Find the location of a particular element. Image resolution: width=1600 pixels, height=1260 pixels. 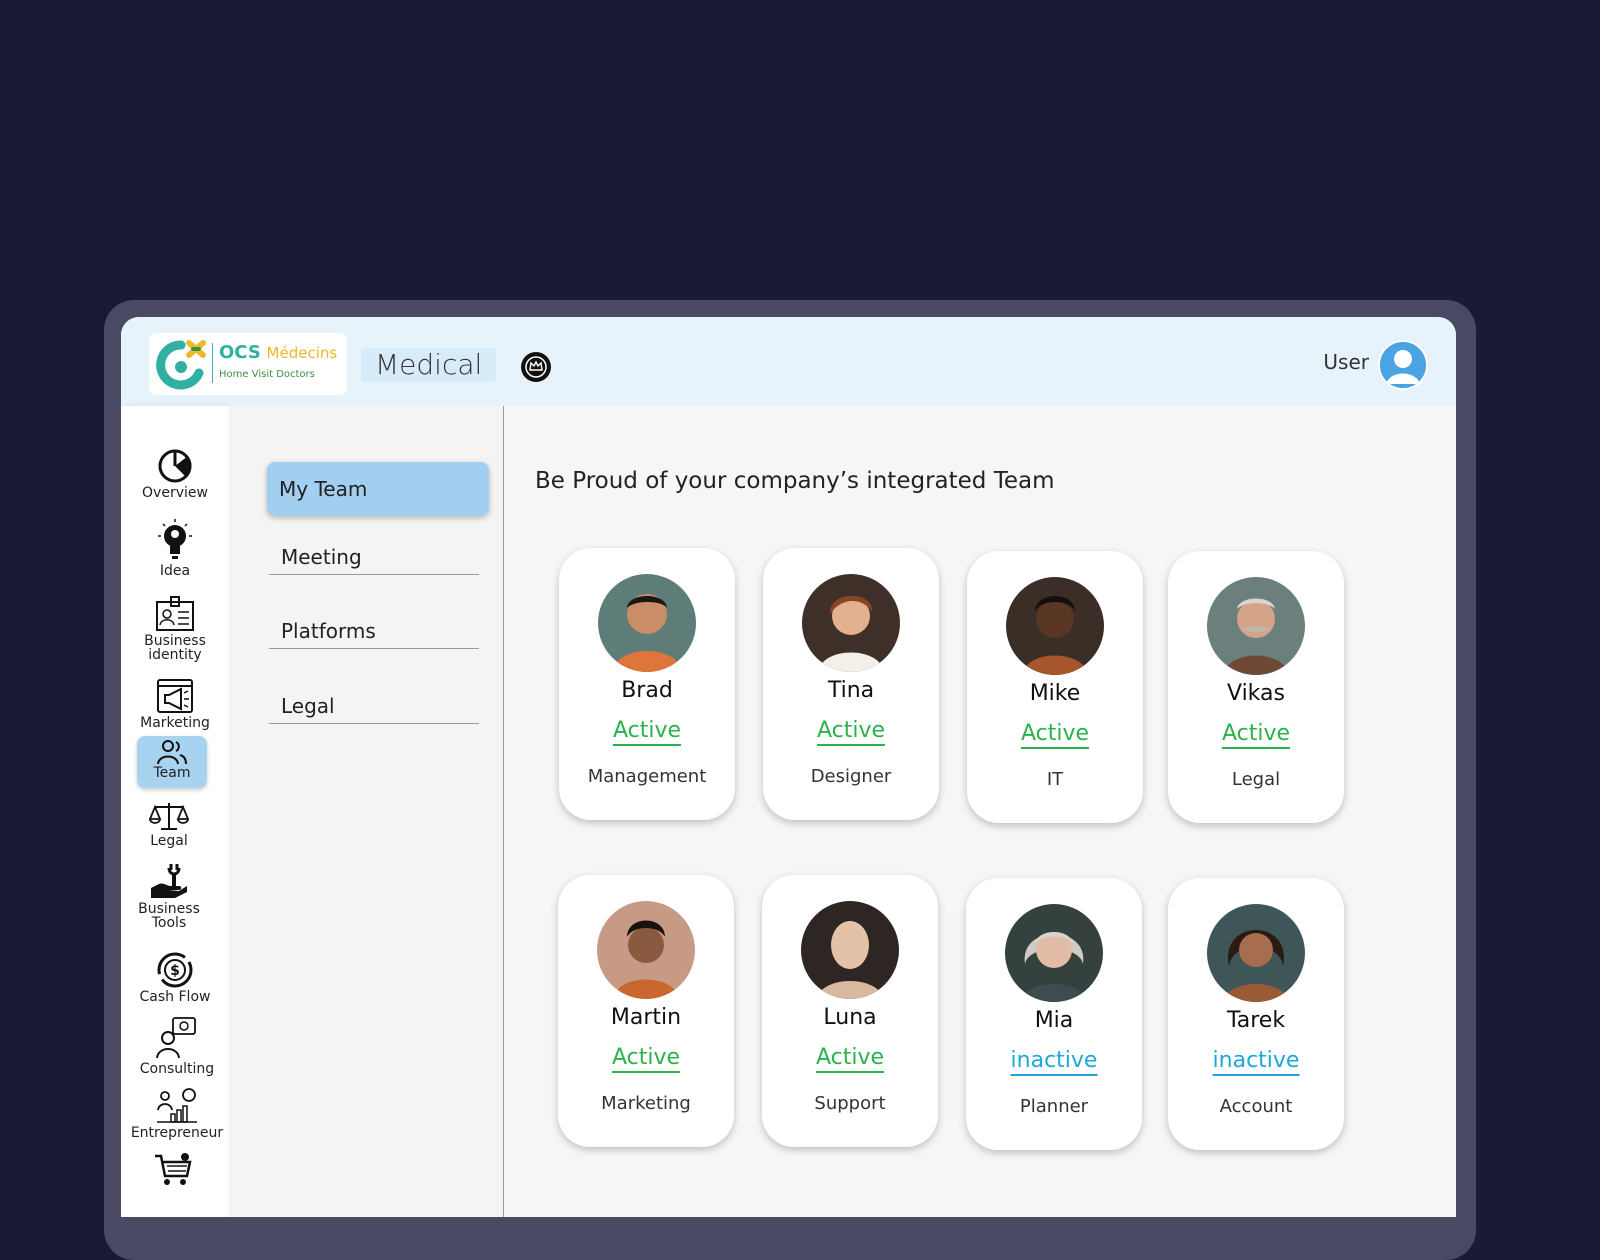

sidebar-item-label: Team is located at coordinates (172, 773).